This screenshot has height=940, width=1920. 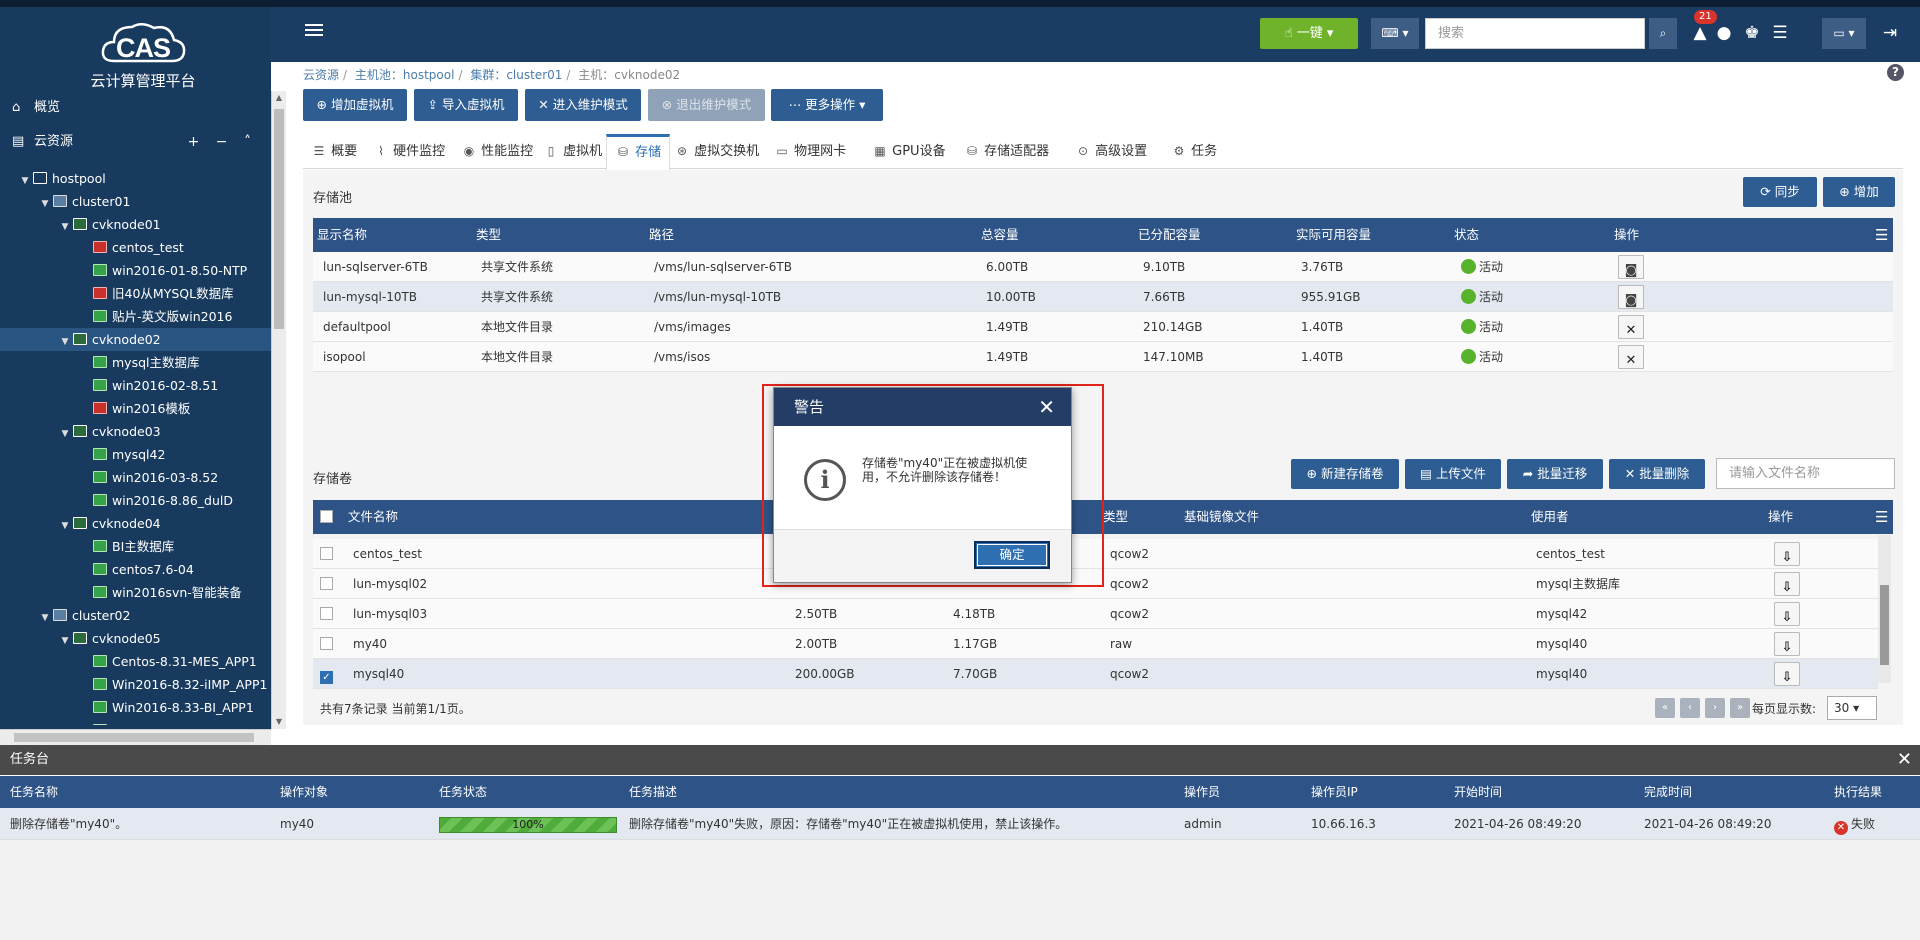 What do you see at coordinates (909, 151) in the screenshot?
I see `tab-7: ▦ GPU设备` at bounding box center [909, 151].